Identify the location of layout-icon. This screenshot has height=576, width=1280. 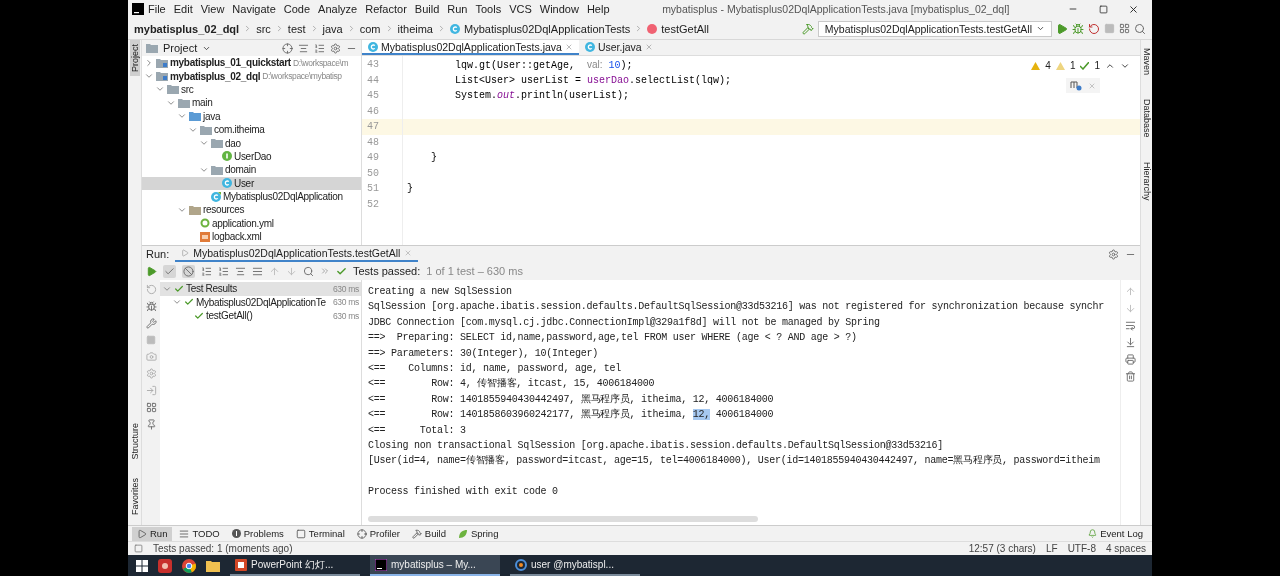
(151, 407).